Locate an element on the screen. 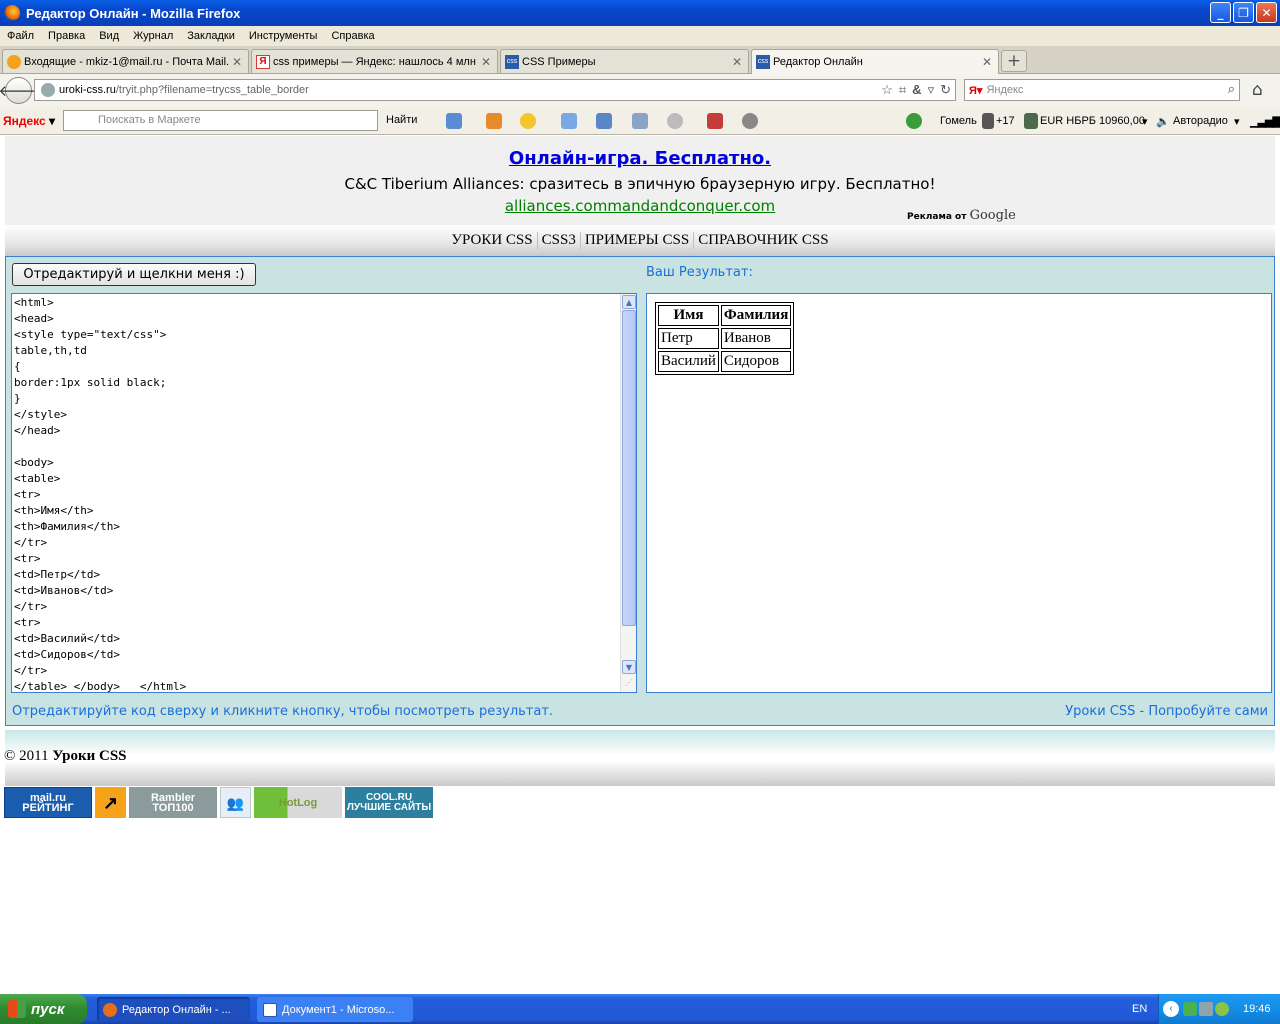  menu-bookmarks: Закладки is located at coordinates (211, 36).